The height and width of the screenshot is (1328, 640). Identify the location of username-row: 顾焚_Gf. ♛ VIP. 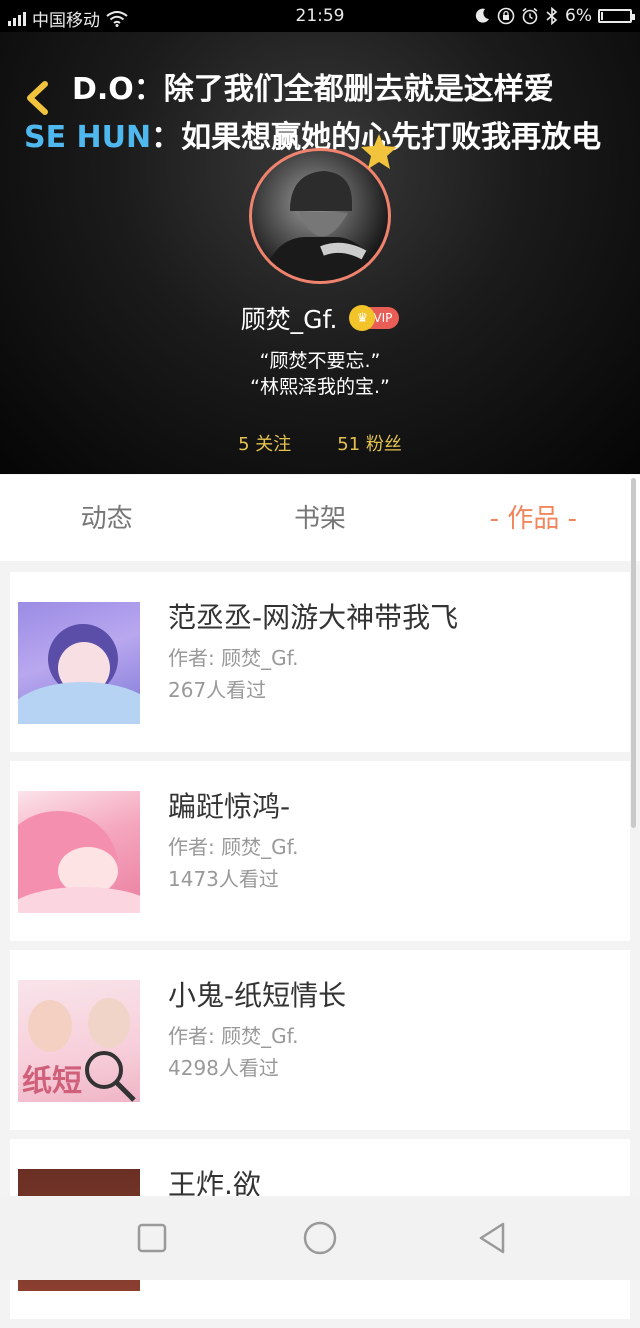
(320, 318).